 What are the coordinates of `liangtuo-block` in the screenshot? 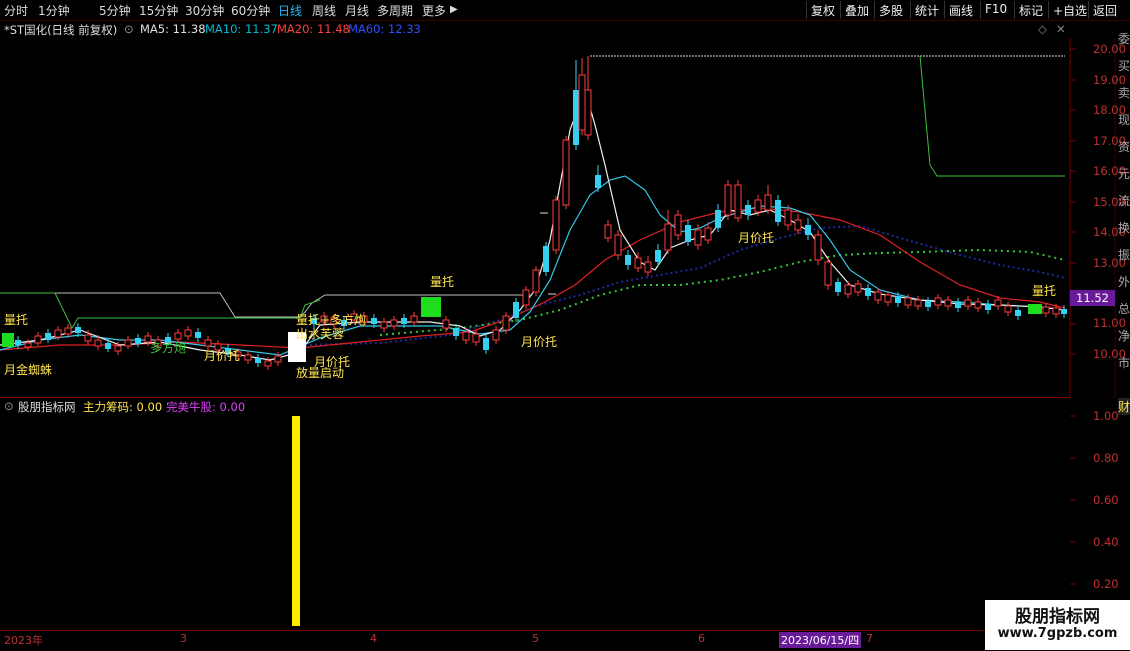 It's located at (431, 307).